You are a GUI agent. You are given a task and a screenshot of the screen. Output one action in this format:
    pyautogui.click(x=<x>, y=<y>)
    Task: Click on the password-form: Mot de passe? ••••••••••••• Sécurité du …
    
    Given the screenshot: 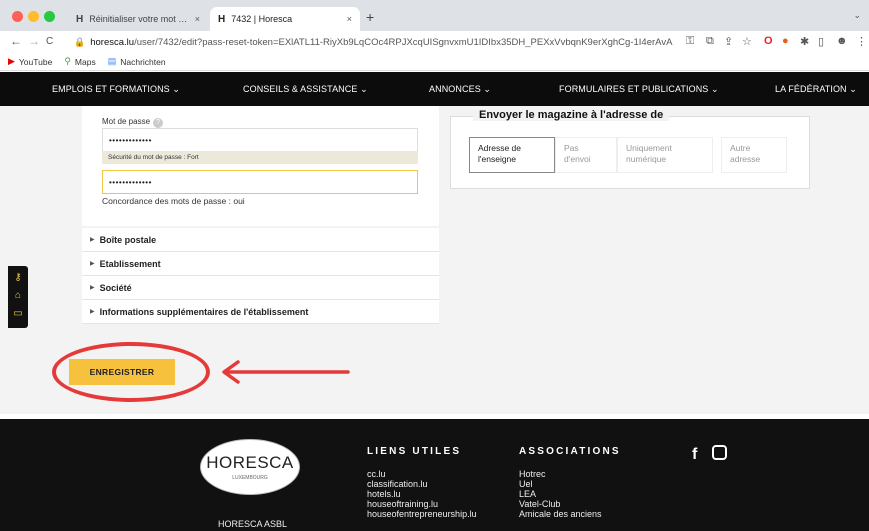 What is the action you would take?
    pyautogui.click(x=260, y=166)
    